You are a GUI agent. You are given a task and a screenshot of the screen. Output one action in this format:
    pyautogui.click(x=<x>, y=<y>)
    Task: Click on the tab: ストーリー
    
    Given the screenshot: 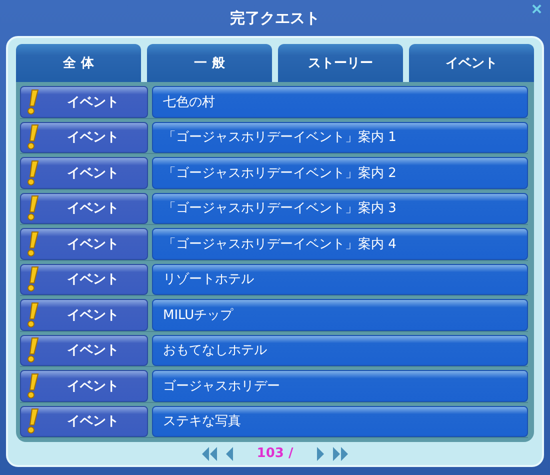 What is the action you would take?
    pyautogui.click(x=340, y=63)
    